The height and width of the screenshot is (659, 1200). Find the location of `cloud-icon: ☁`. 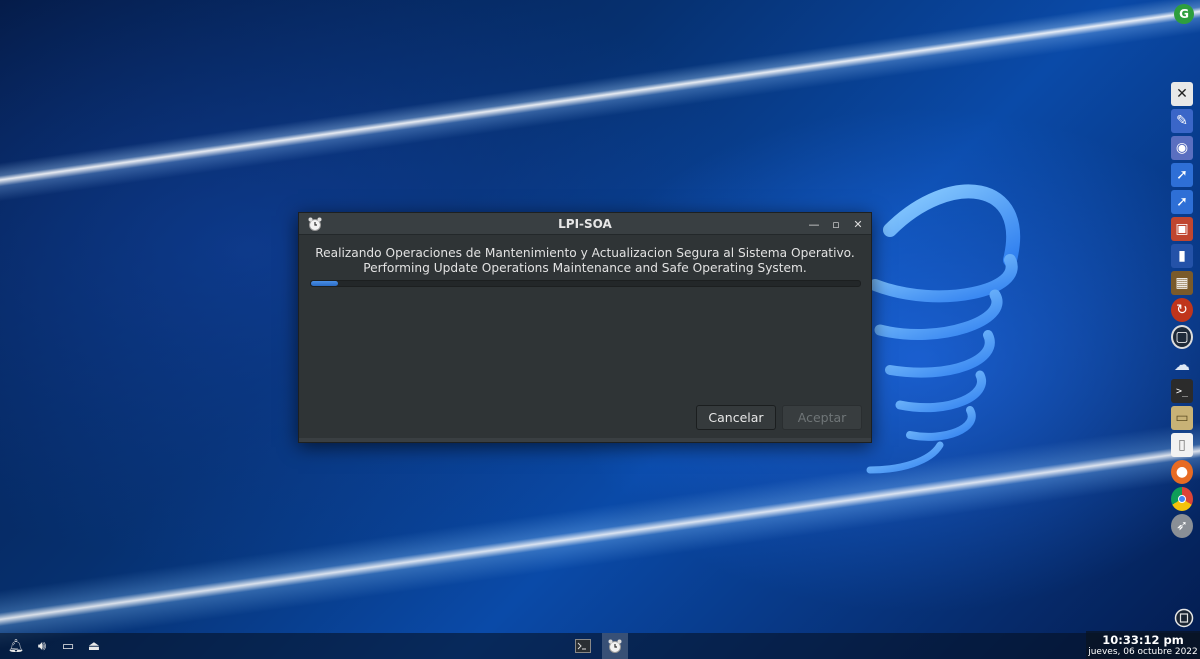

cloud-icon: ☁ is located at coordinates (1182, 364).